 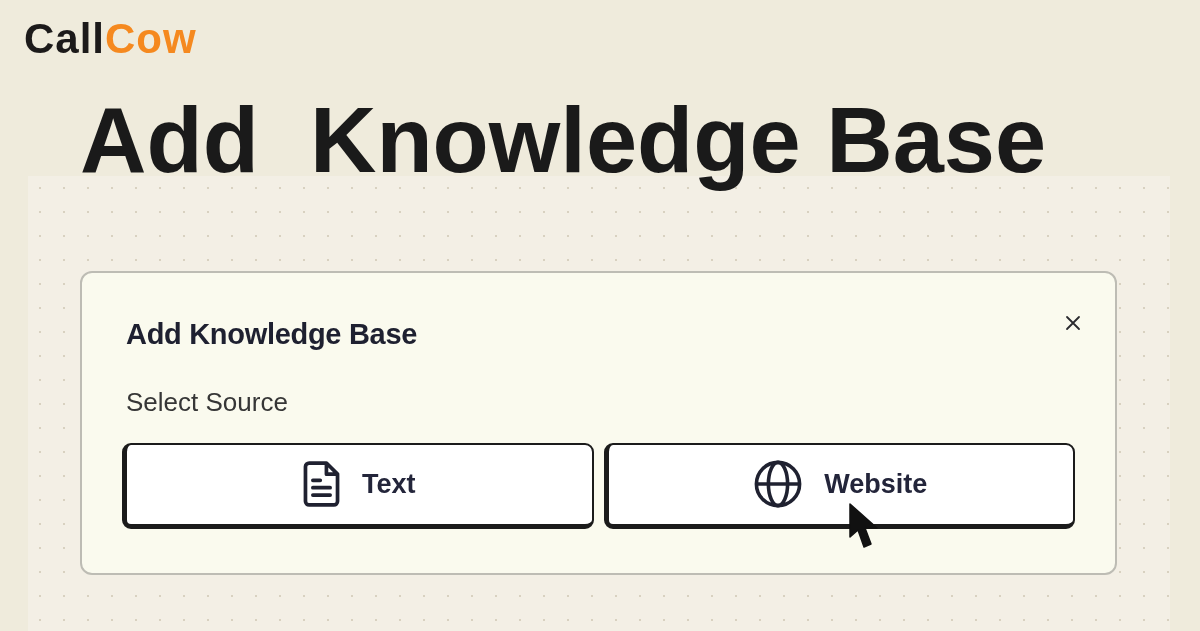 What do you see at coordinates (563, 140) in the screenshot?
I see `headline: Add Knowledge Base` at bounding box center [563, 140].